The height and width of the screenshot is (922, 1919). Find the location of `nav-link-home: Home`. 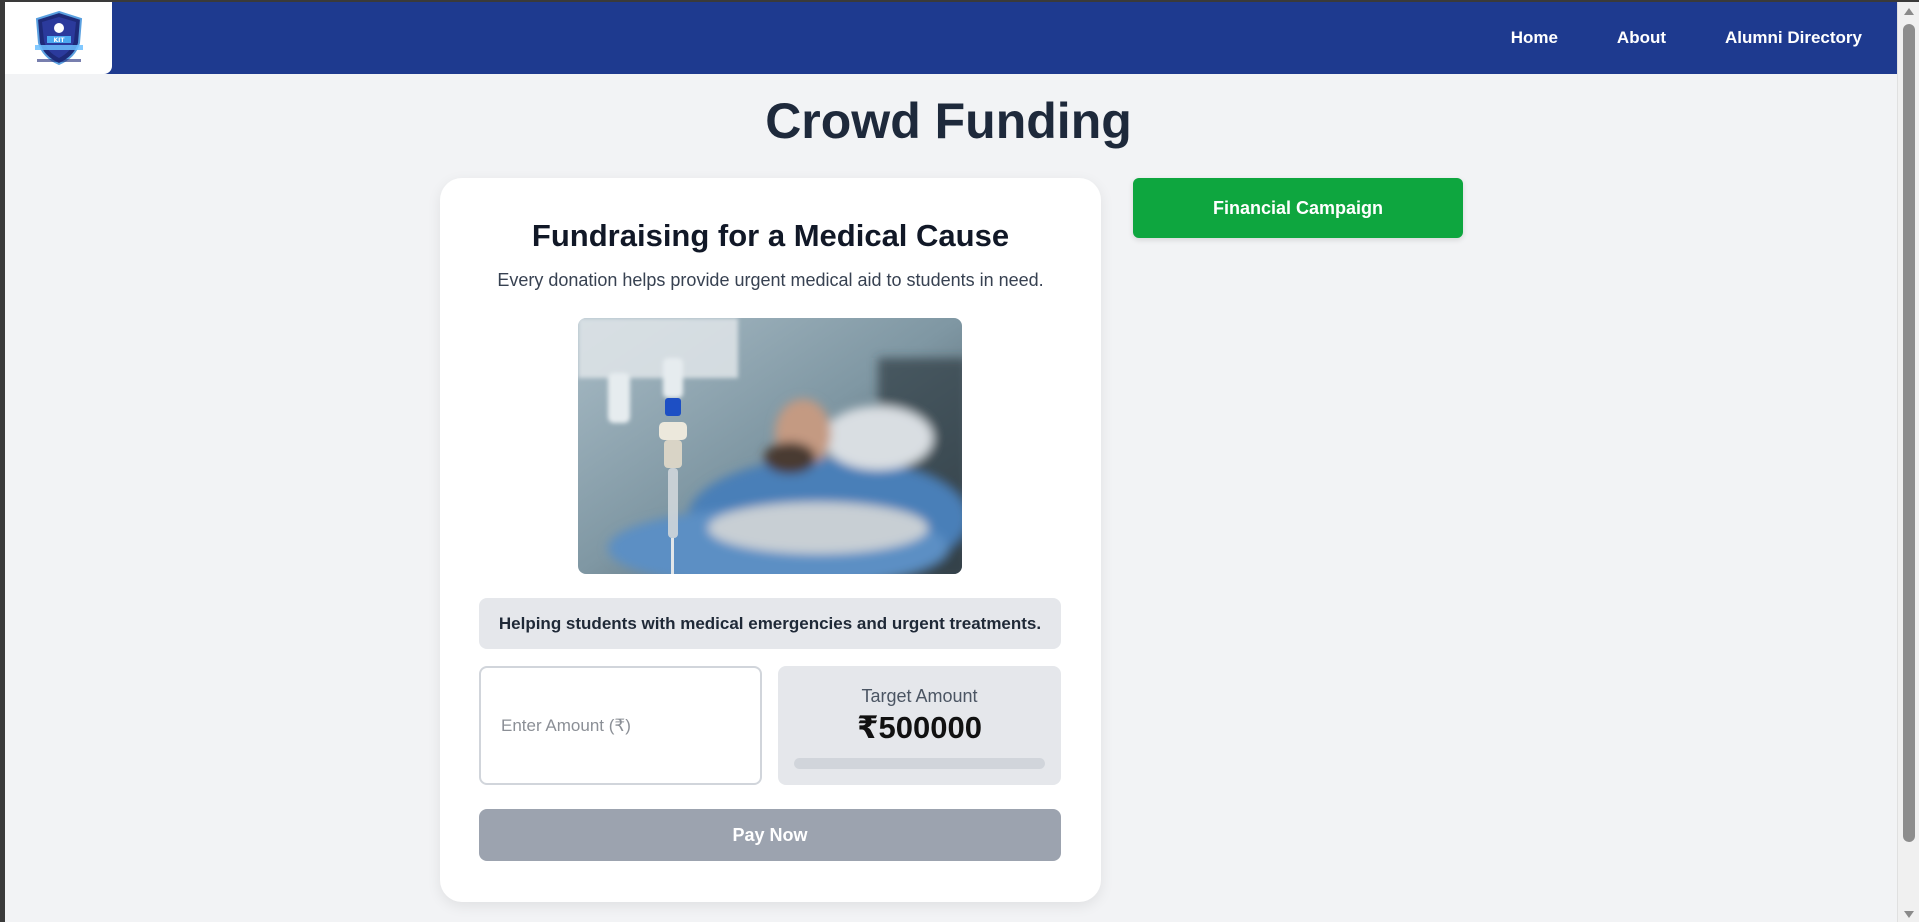

nav-link-home: Home is located at coordinates (1534, 38).